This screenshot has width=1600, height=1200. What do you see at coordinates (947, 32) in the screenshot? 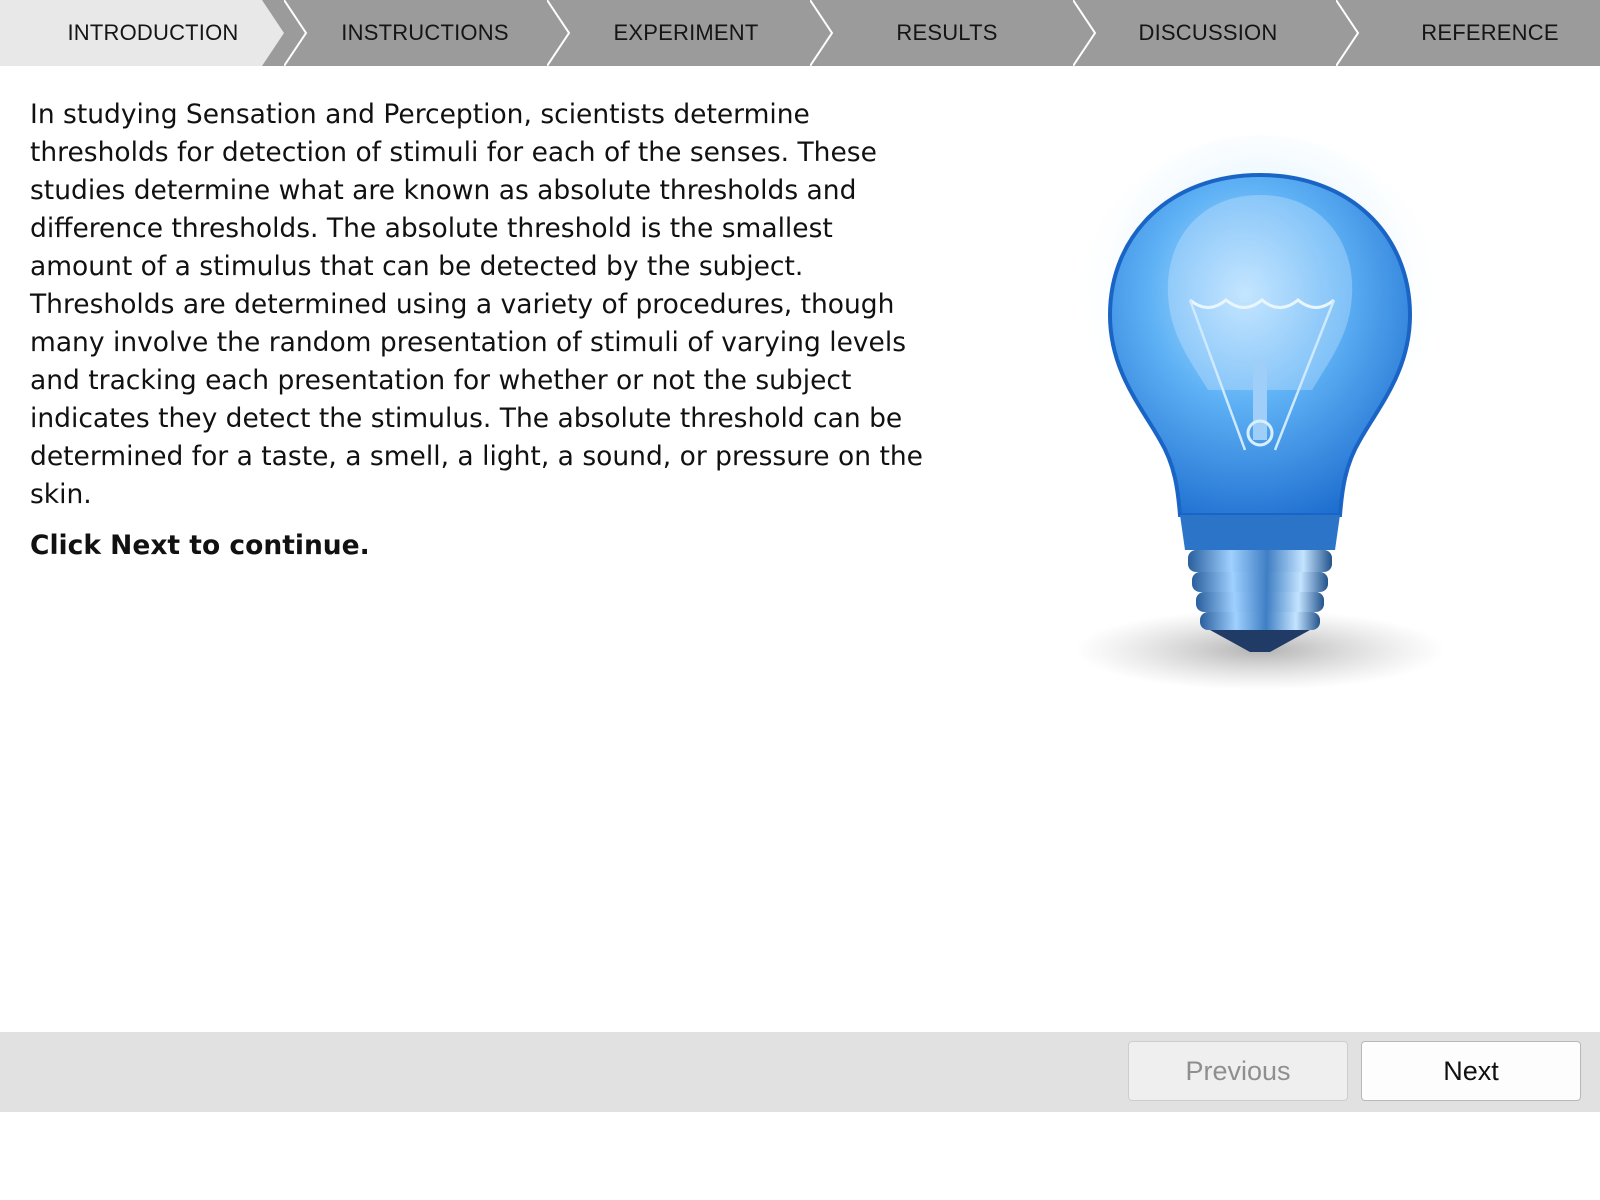
I see `tab-label: RESULTS` at bounding box center [947, 32].